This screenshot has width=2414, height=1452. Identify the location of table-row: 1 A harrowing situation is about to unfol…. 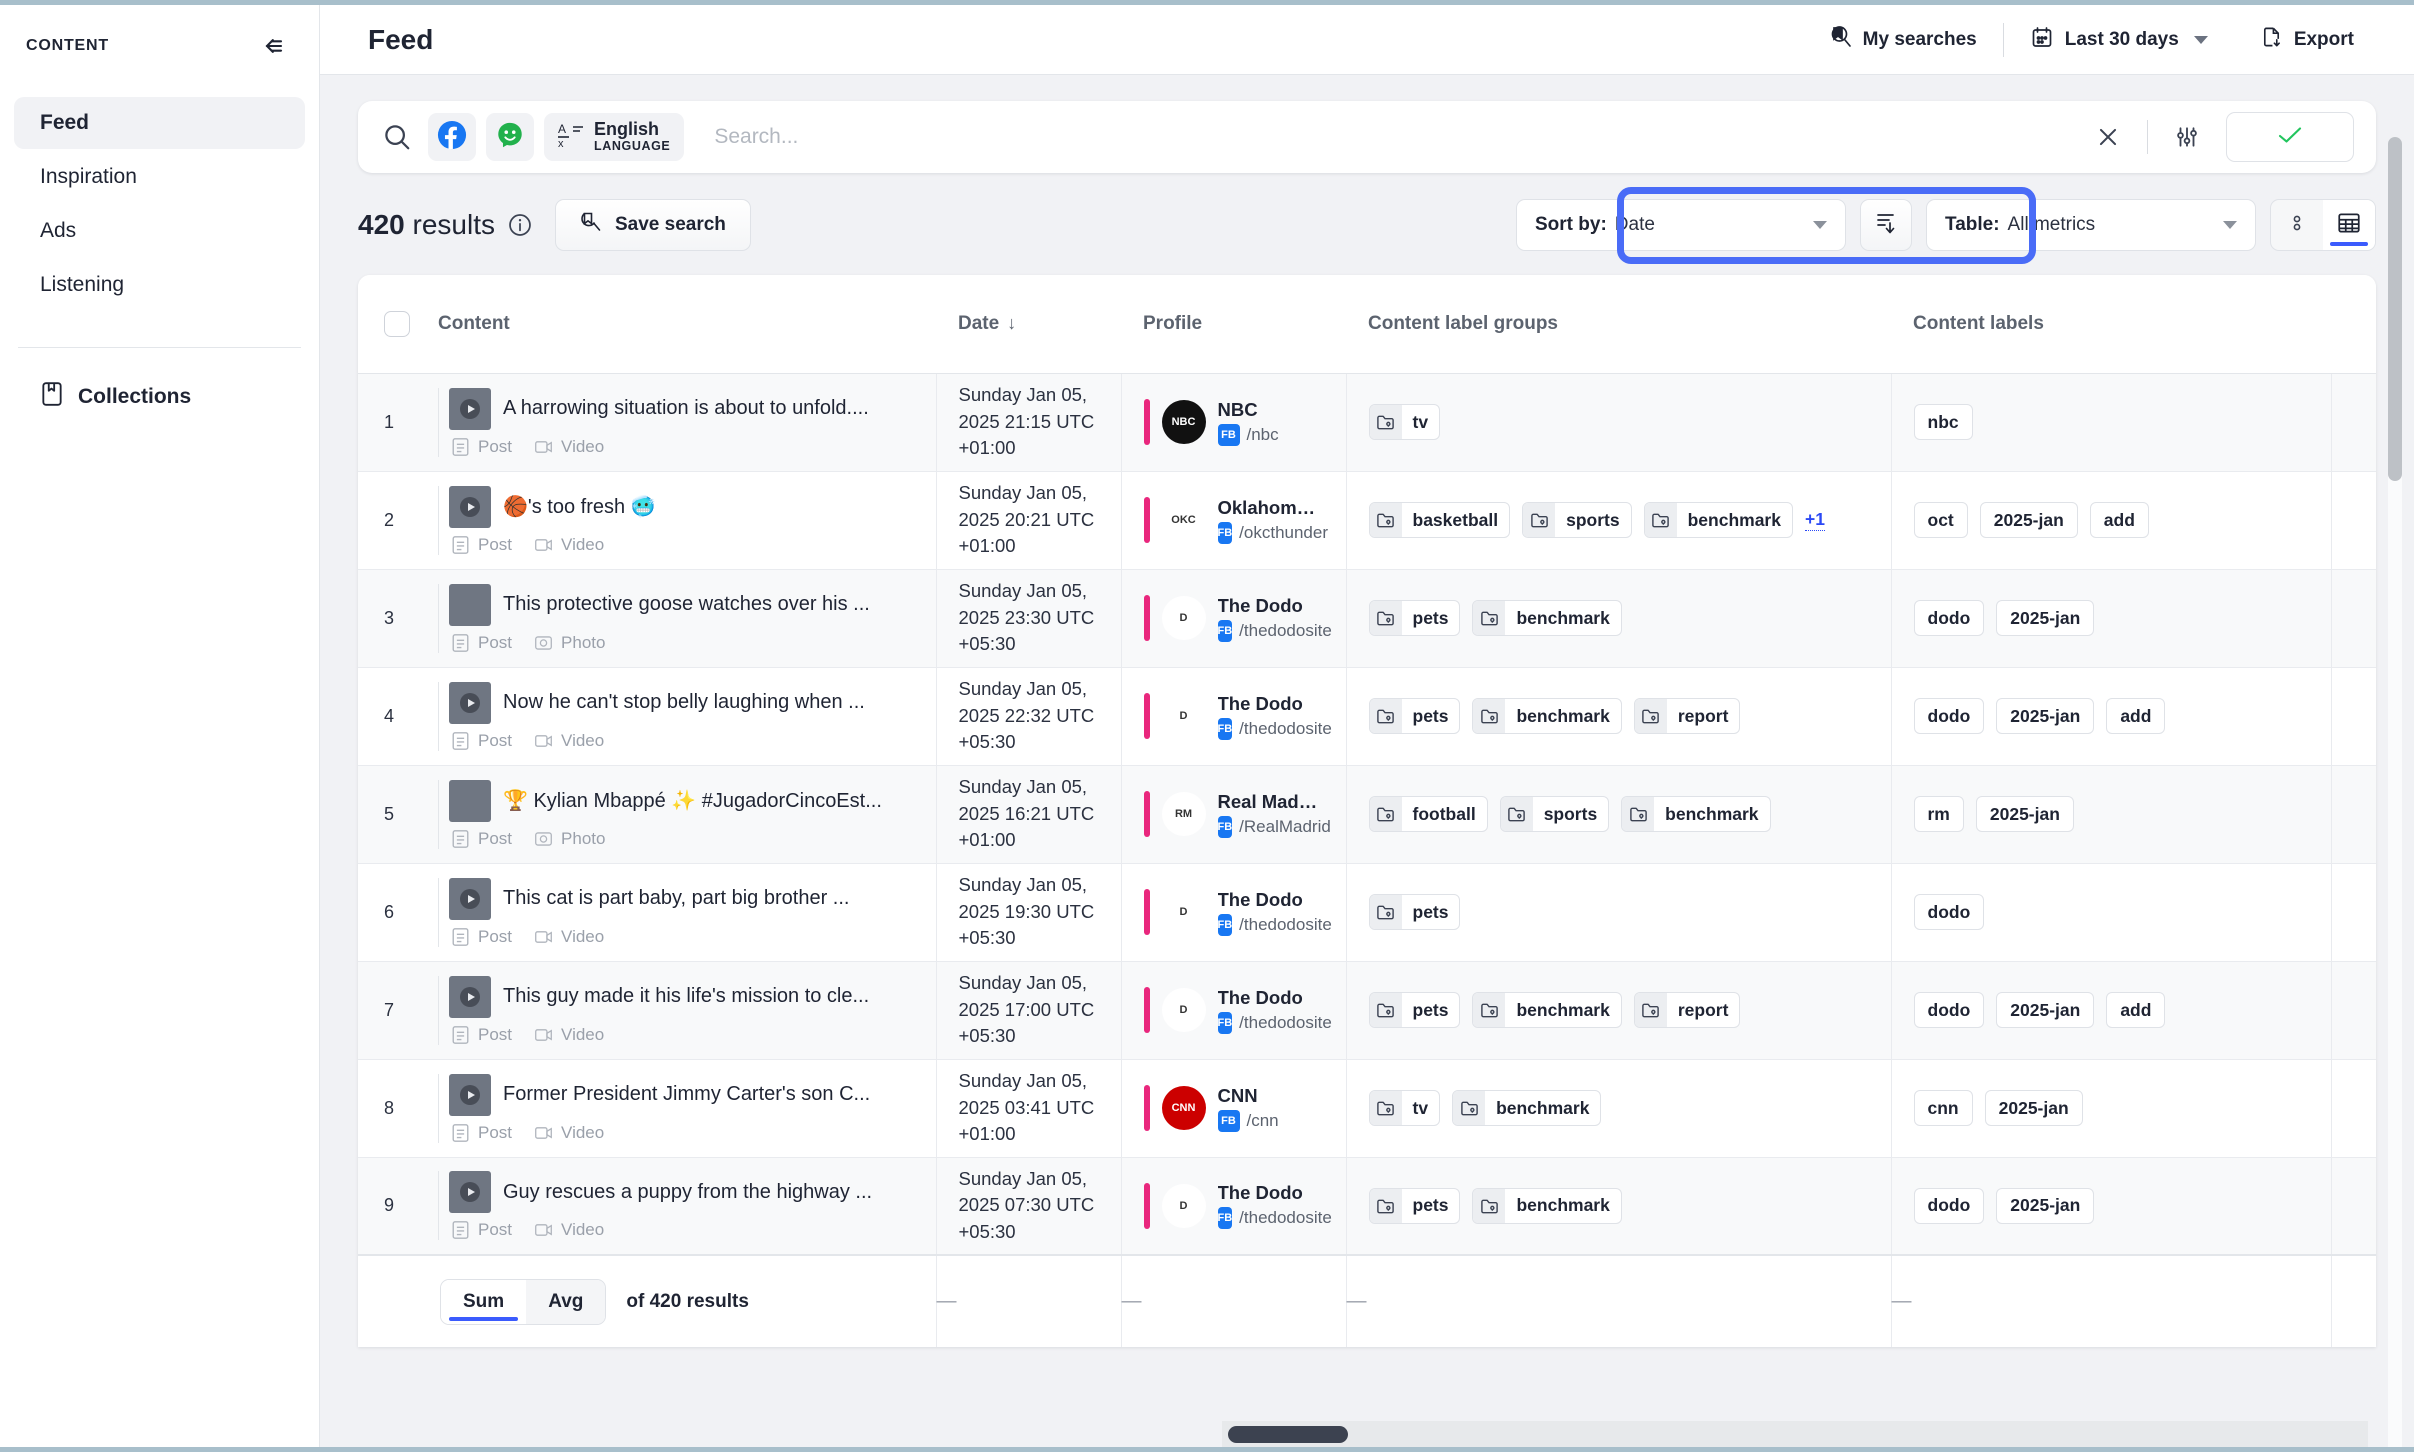
(1367, 422).